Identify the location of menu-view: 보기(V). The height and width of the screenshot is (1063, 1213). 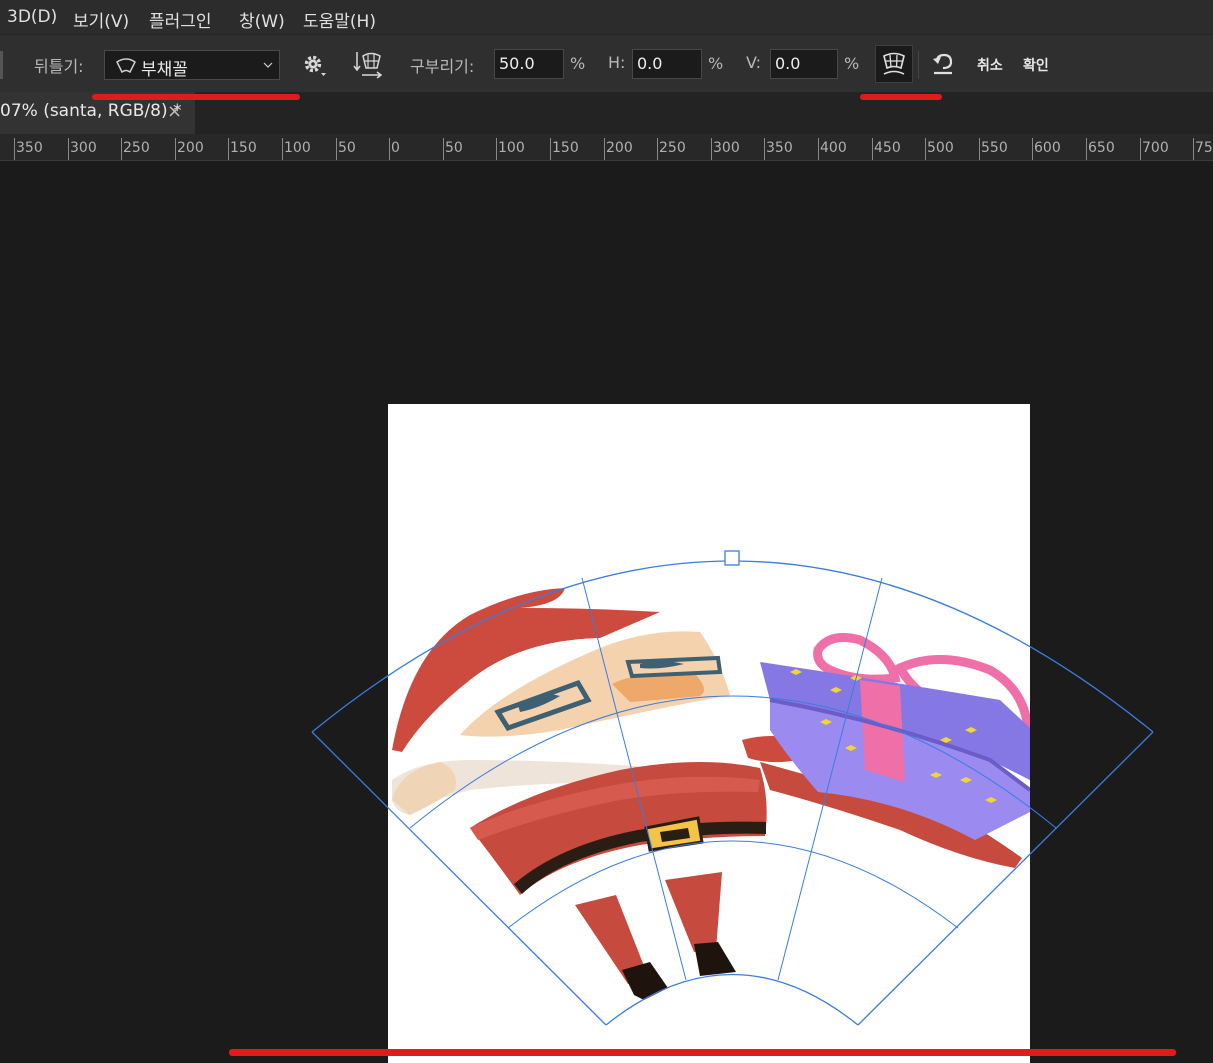
(101, 19).